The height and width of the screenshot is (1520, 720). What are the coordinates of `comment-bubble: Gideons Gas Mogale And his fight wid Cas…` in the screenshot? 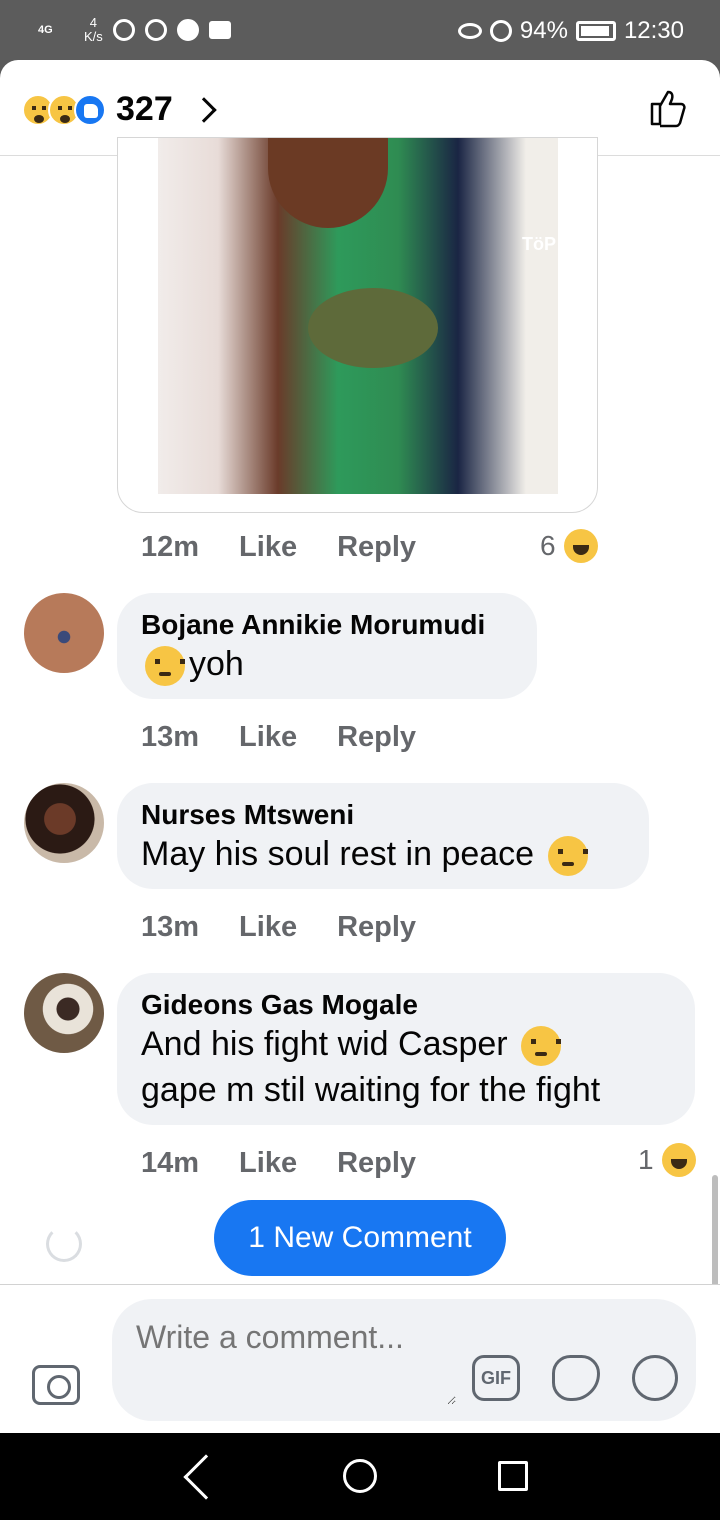 It's located at (406, 1049).